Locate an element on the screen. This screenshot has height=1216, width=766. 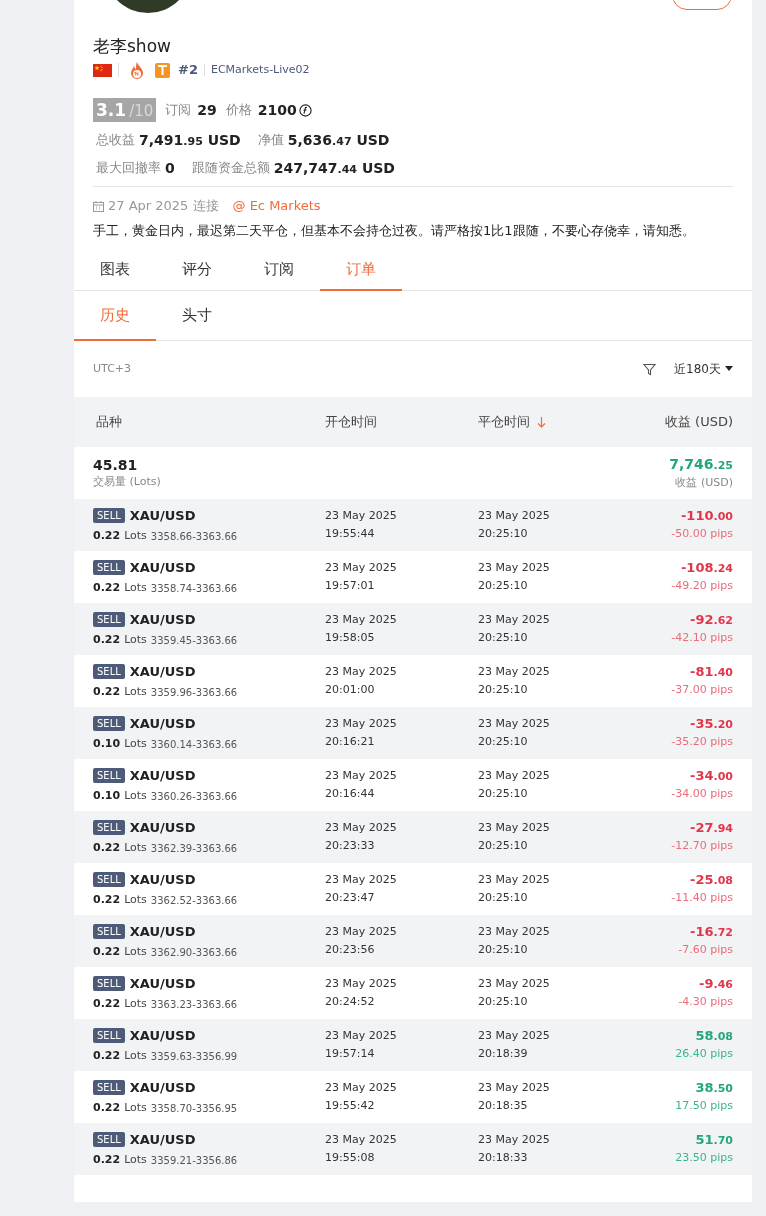
open-time: 19:55:08 is located at coordinates (350, 1158).